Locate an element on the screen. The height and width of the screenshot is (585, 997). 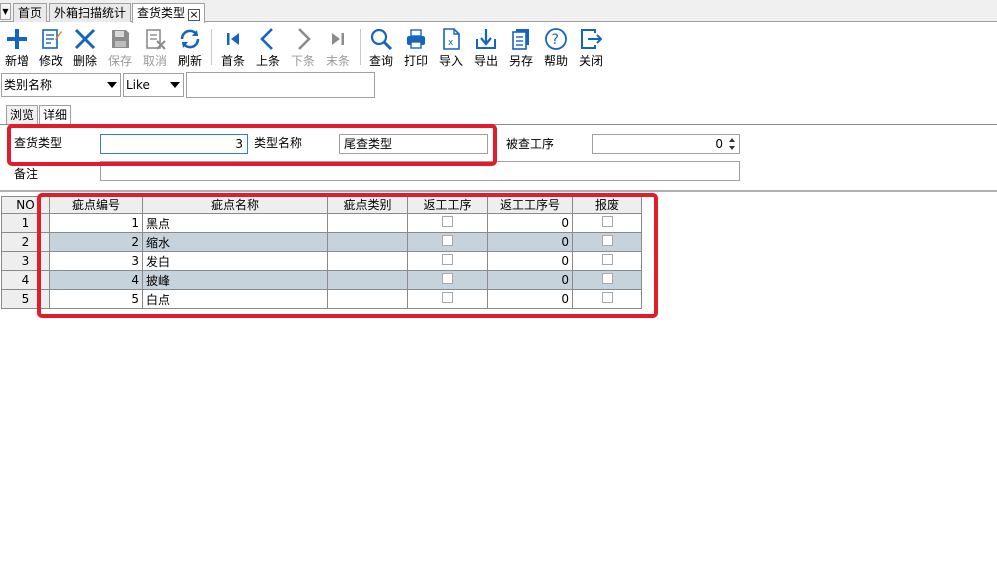
tab-browse: 浏览 is located at coordinates (22, 115).